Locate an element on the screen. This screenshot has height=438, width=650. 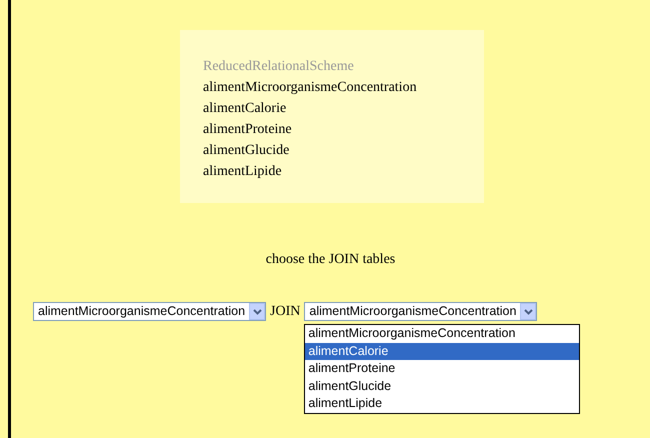
dropdown-option: alimentCalorie is located at coordinates (442, 351).